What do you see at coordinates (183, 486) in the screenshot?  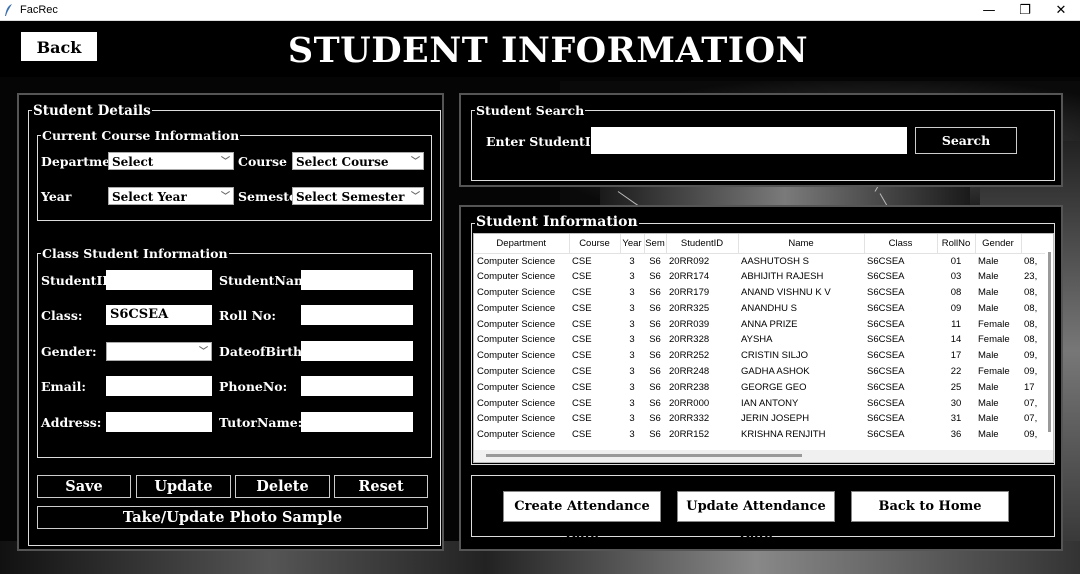 I see `update-button: Update` at bounding box center [183, 486].